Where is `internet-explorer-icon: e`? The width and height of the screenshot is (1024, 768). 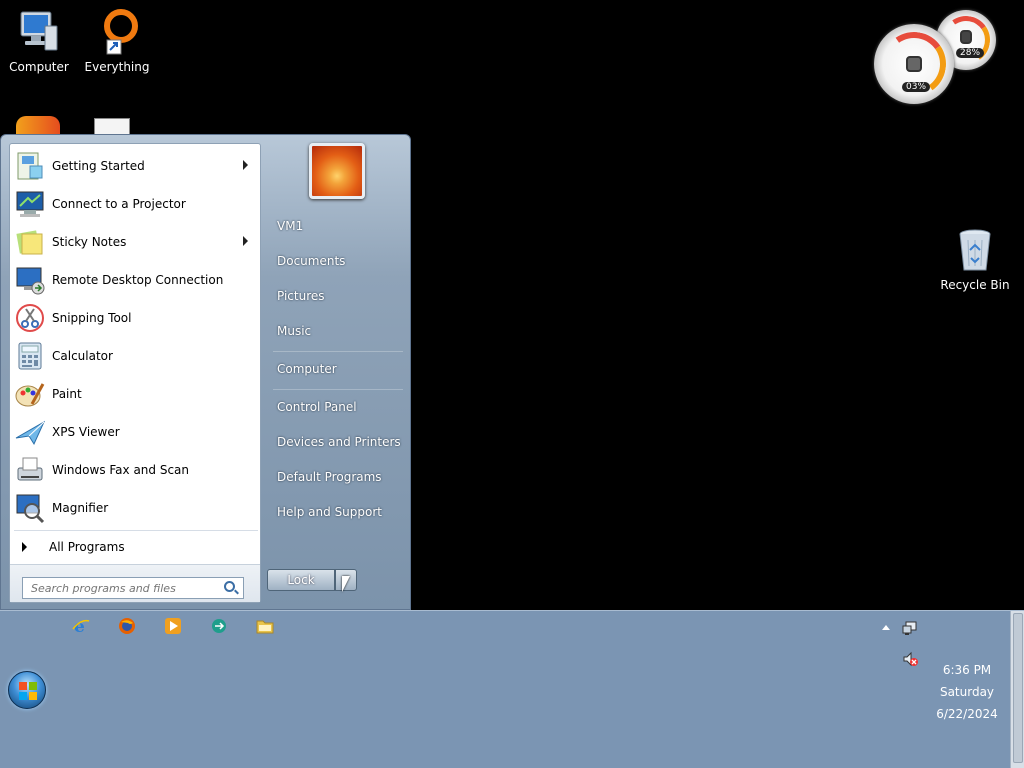 internet-explorer-icon: e is located at coordinates (81, 627).